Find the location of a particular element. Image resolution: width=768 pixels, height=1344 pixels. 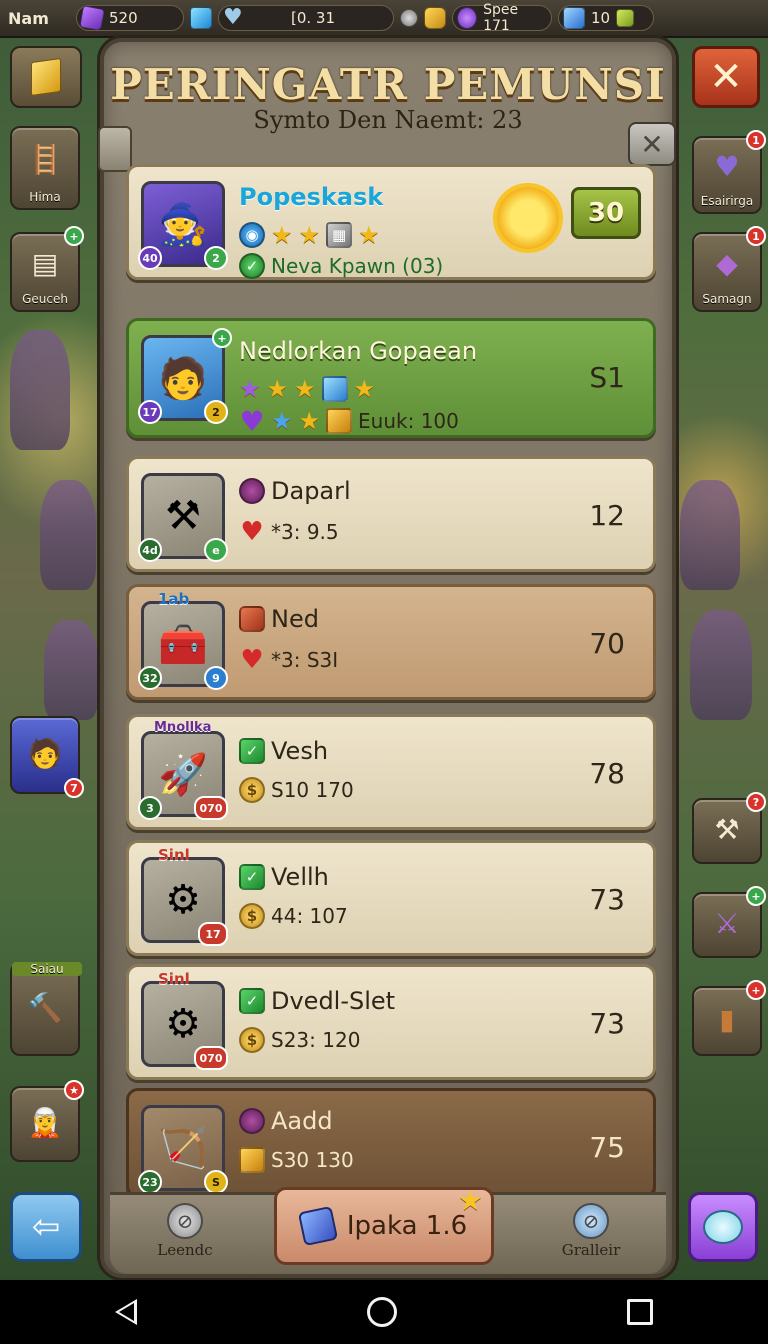

notification-badge: 1 is located at coordinates (756, 236).